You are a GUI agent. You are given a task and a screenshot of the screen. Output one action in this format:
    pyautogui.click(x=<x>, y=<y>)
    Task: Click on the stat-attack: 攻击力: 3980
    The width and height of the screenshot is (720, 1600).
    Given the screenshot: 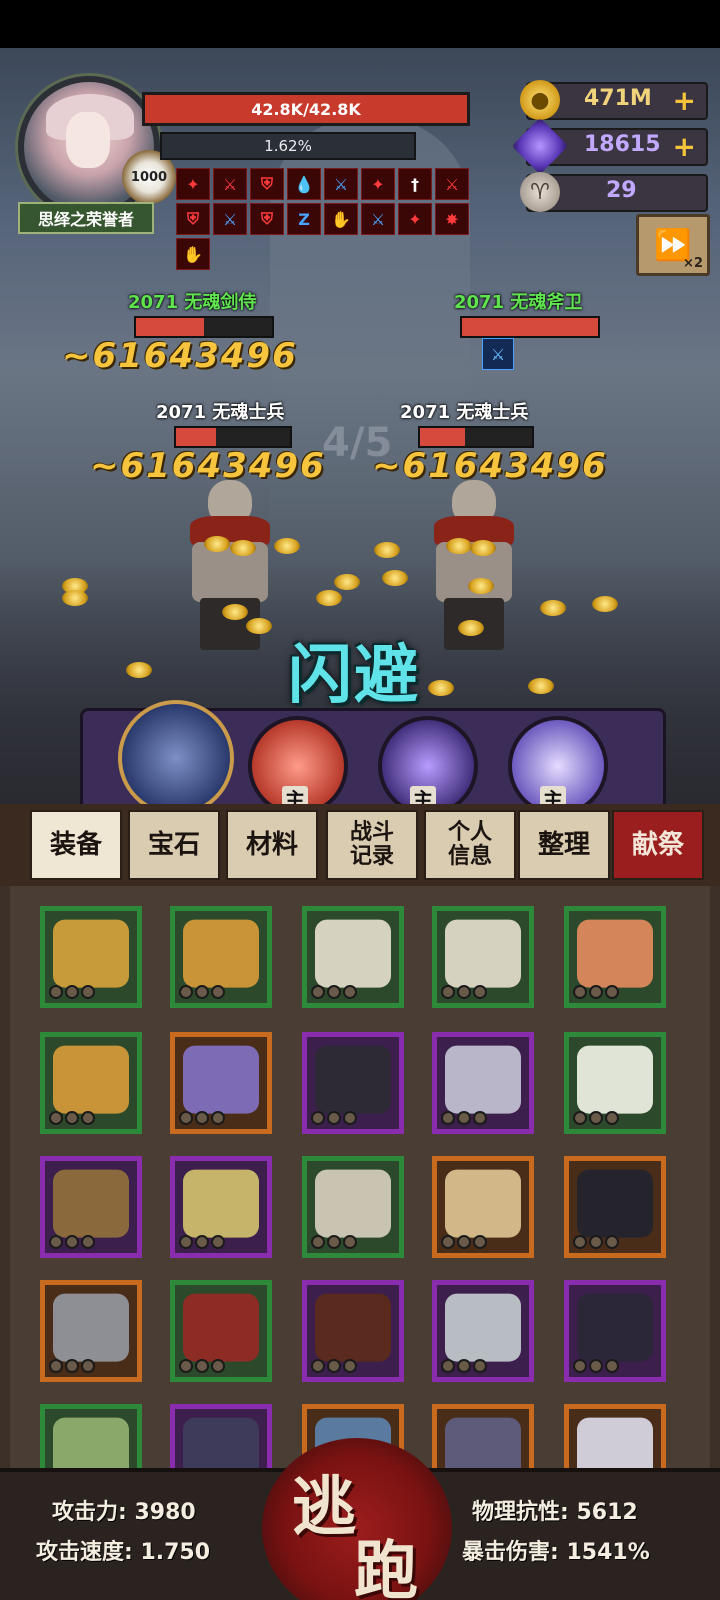 What is the action you would take?
    pyautogui.click(x=124, y=1512)
    